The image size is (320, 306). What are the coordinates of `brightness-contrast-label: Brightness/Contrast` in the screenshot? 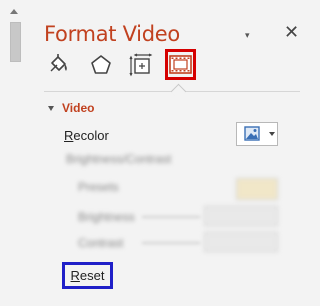 It's located at (119, 159).